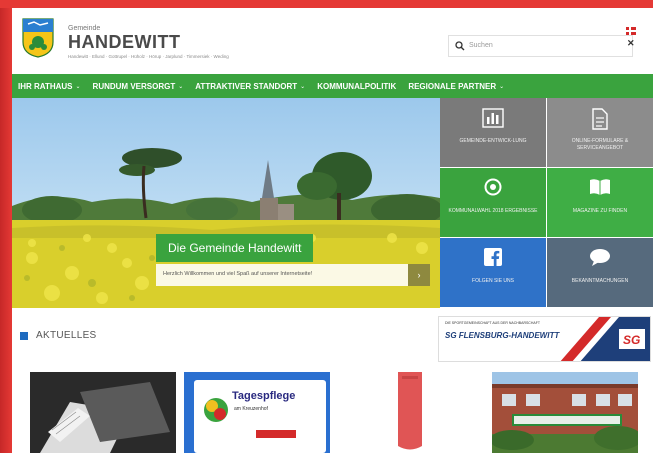 The image size is (653, 453). I want to click on tile-gemeindeentwicklung: GEMEINDE-ENTWICK-LUNG, so click(493, 132).